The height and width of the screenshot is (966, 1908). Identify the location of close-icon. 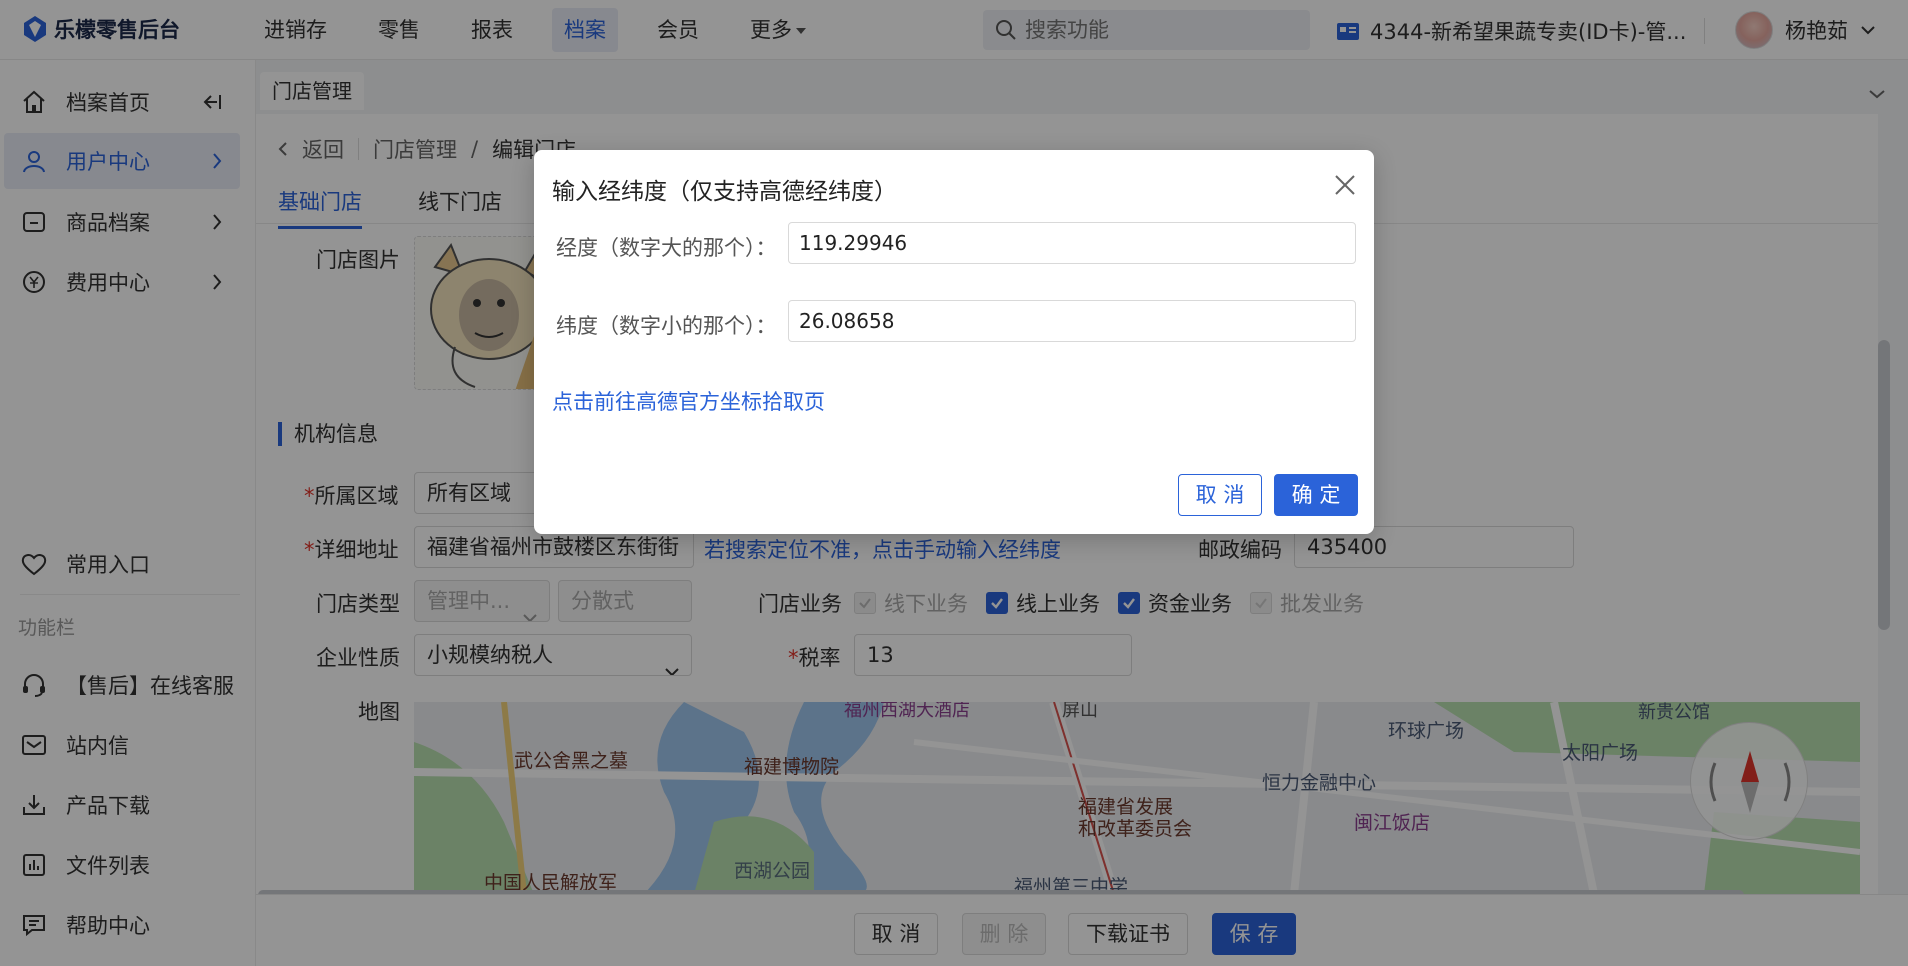
(1345, 187).